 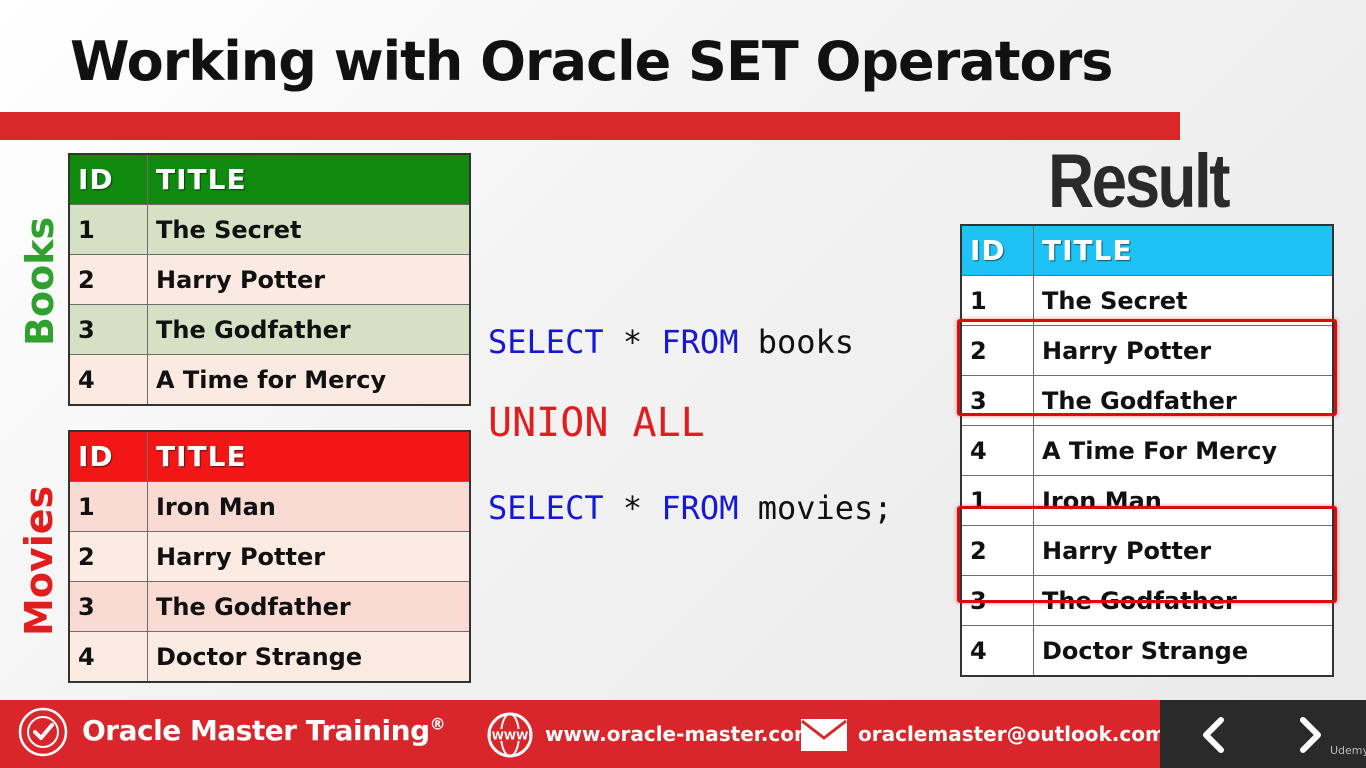 I want to click on next-slide-button, so click(x=1311, y=735).